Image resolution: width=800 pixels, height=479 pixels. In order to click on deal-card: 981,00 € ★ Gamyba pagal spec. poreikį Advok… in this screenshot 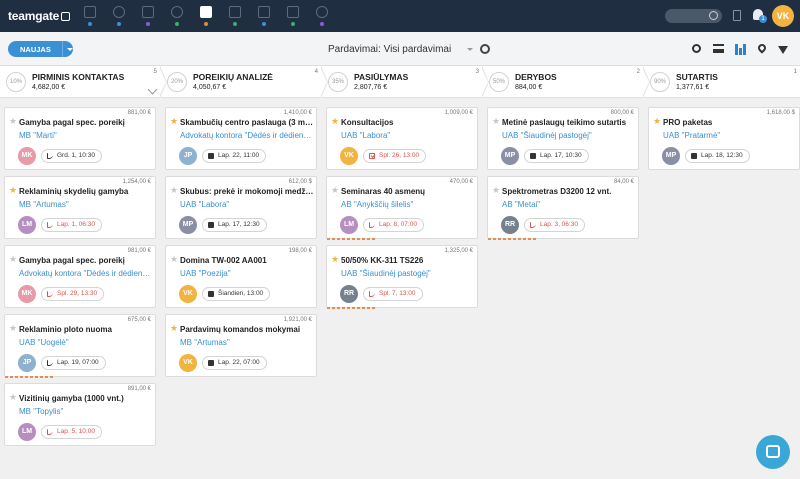, I will do `click(80, 276)`.